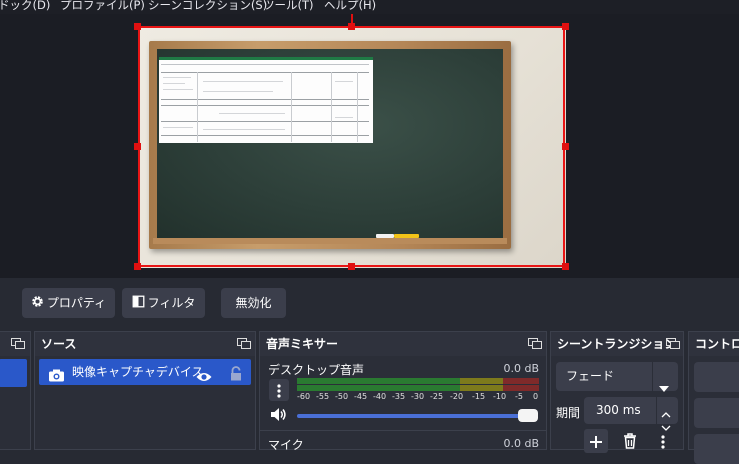 The height and width of the screenshot is (464, 739). Describe the element at coordinates (403, 344) in the screenshot. I see `mixer-title: 音声ミキサー` at that location.